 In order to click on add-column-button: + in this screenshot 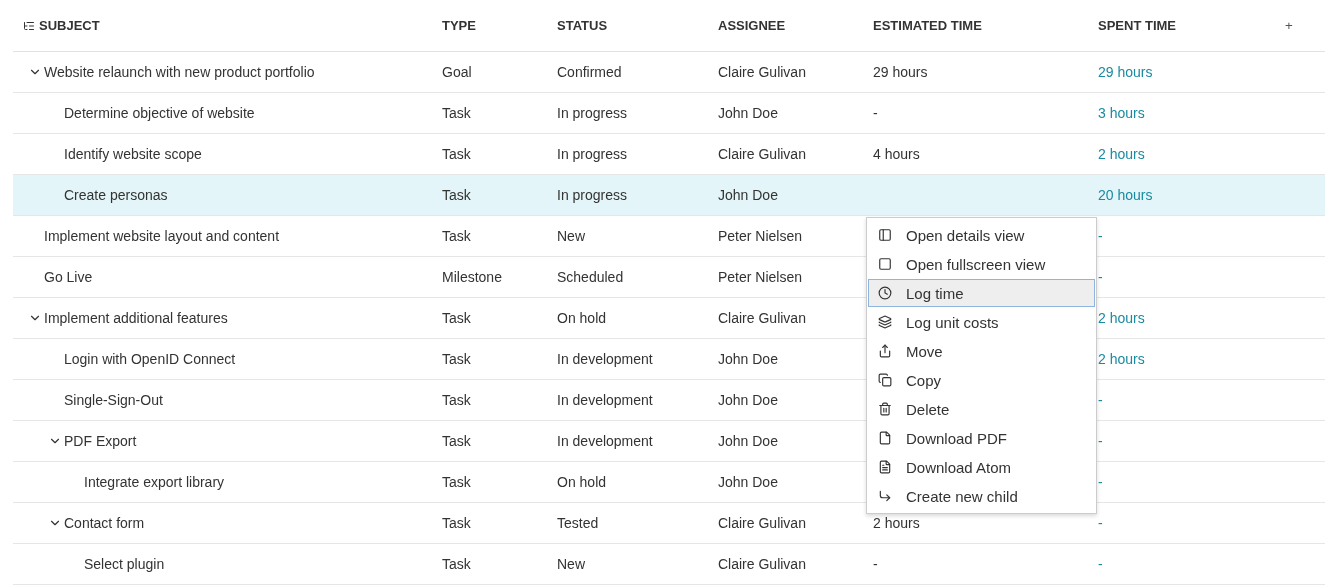, I will do `click(1289, 25)`.